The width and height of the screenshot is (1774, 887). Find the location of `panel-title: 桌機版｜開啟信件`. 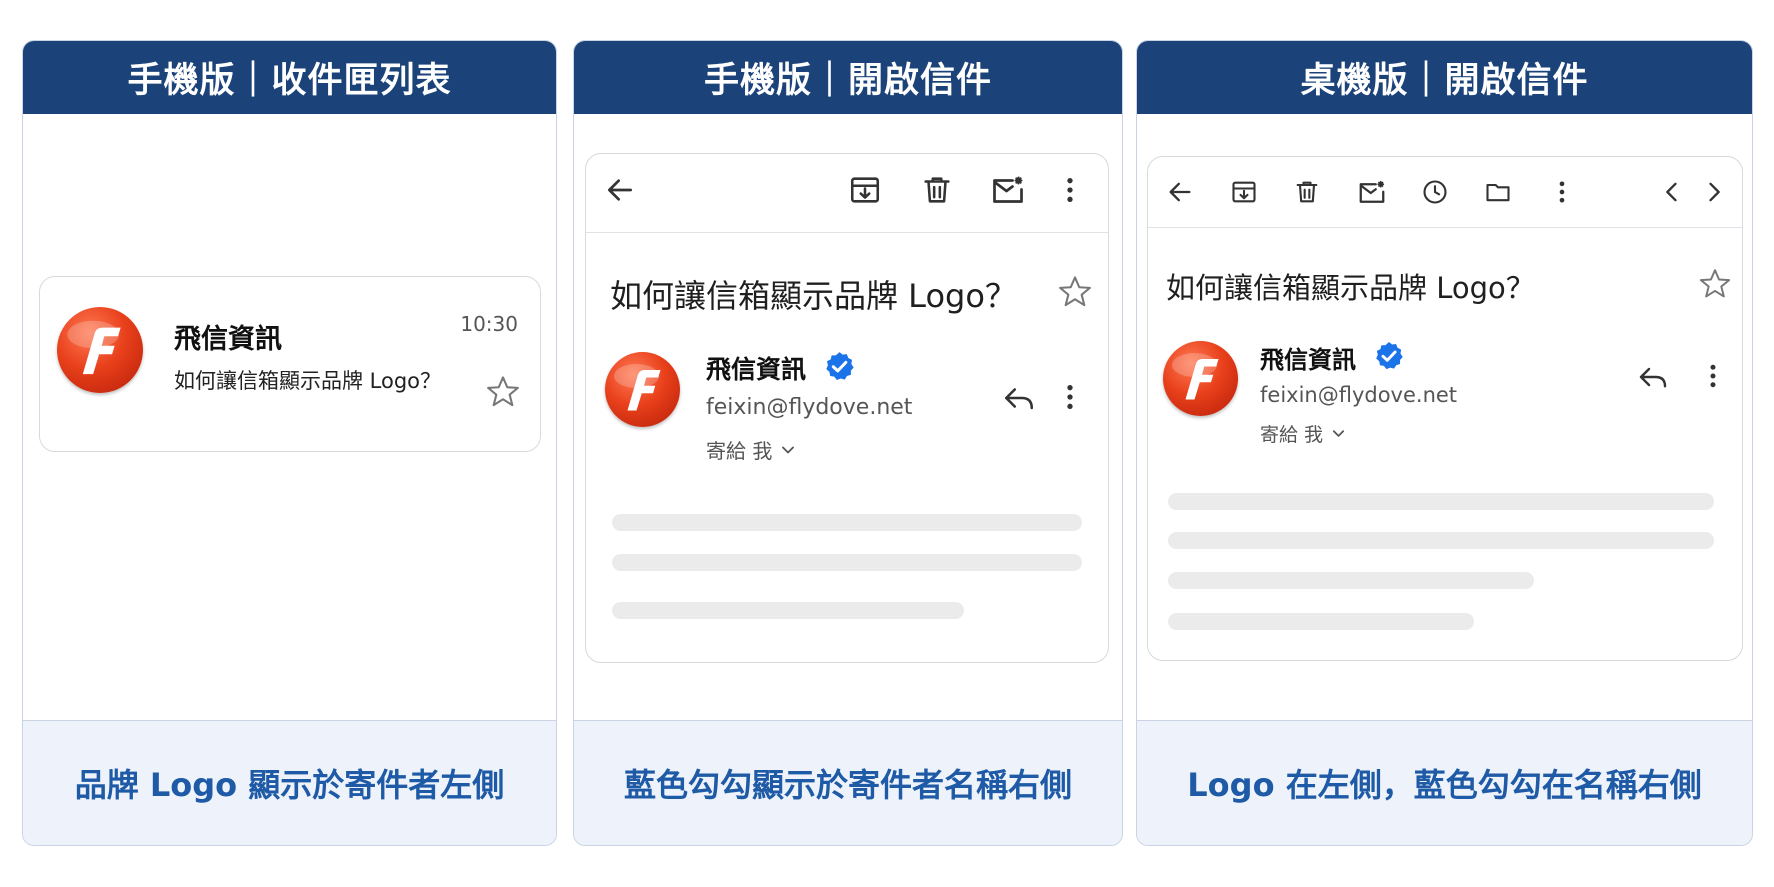

panel-title: 桌機版｜開啟信件 is located at coordinates (1444, 77).